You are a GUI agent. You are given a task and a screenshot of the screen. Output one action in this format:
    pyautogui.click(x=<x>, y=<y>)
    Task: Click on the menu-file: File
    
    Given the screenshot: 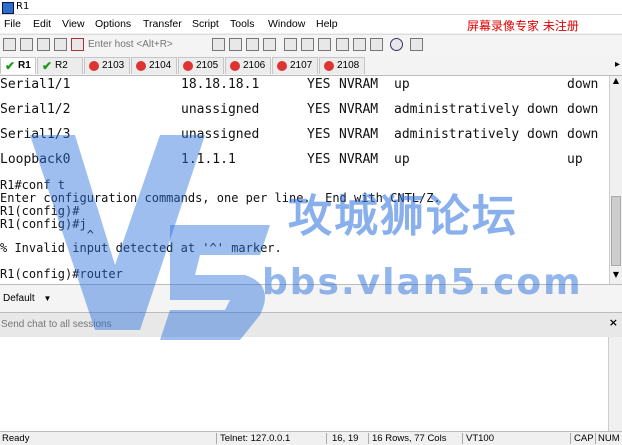 What is the action you would take?
    pyautogui.click(x=12, y=24)
    